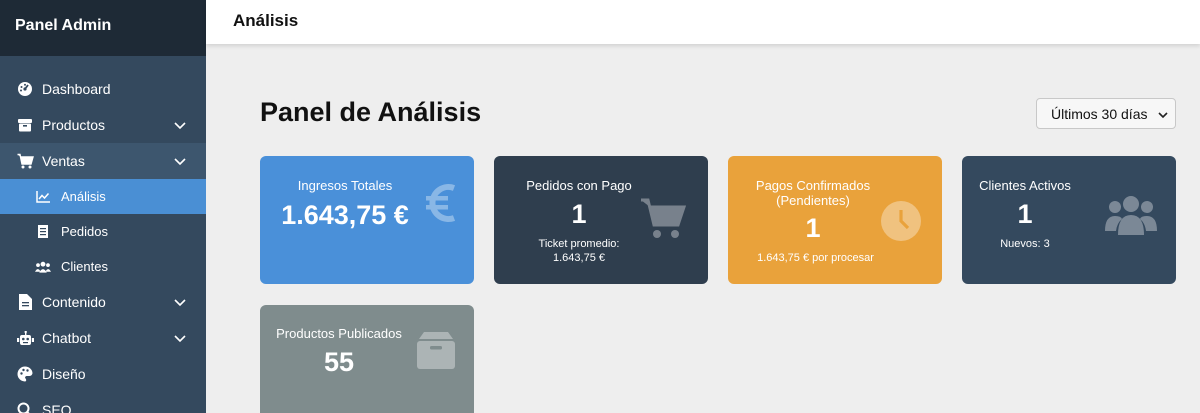 The height and width of the screenshot is (413, 1200). I want to click on sidebar-item-chatbot: Chatbot, so click(103, 338).